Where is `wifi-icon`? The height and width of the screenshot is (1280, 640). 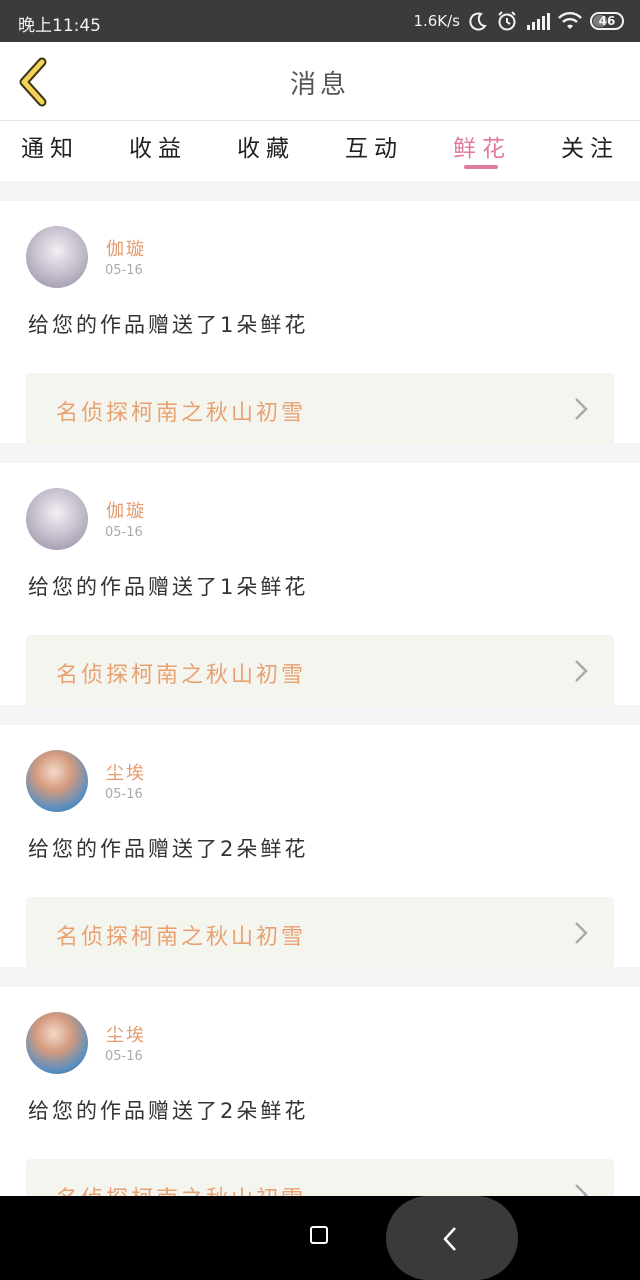 wifi-icon is located at coordinates (570, 20).